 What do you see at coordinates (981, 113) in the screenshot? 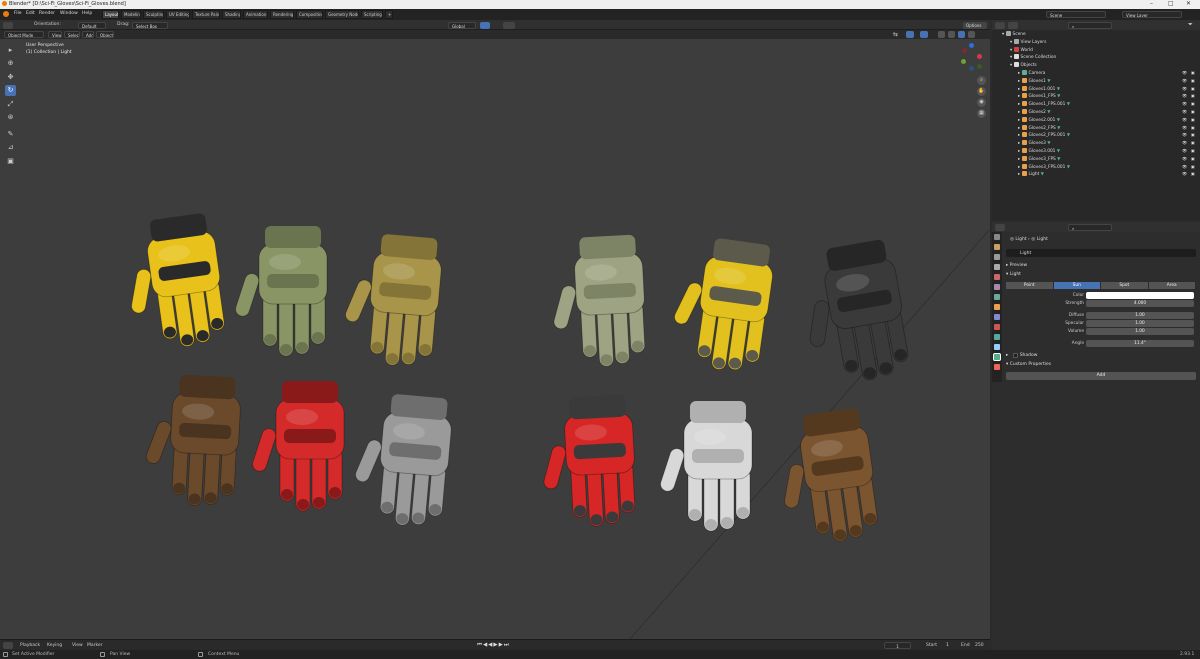
I see `ortho-toggle-icon: ▦` at bounding box center [981, 113].